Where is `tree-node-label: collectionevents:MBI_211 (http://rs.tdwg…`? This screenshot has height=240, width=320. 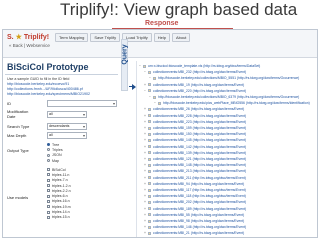 tree-node-label: collectionevents:MBI_211 (http://rs.tdwg… is located at coordinates (199, 178).